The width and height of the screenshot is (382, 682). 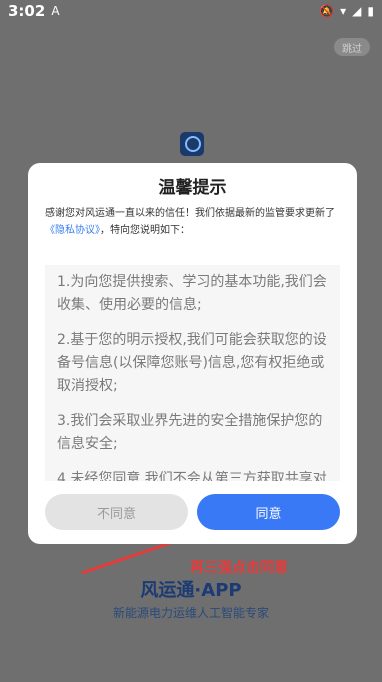 What do you see at coordinates (239, 568) in the screenshot?
I see `annotation-text: 再三强点击同意` at bounding box center [239, 568].